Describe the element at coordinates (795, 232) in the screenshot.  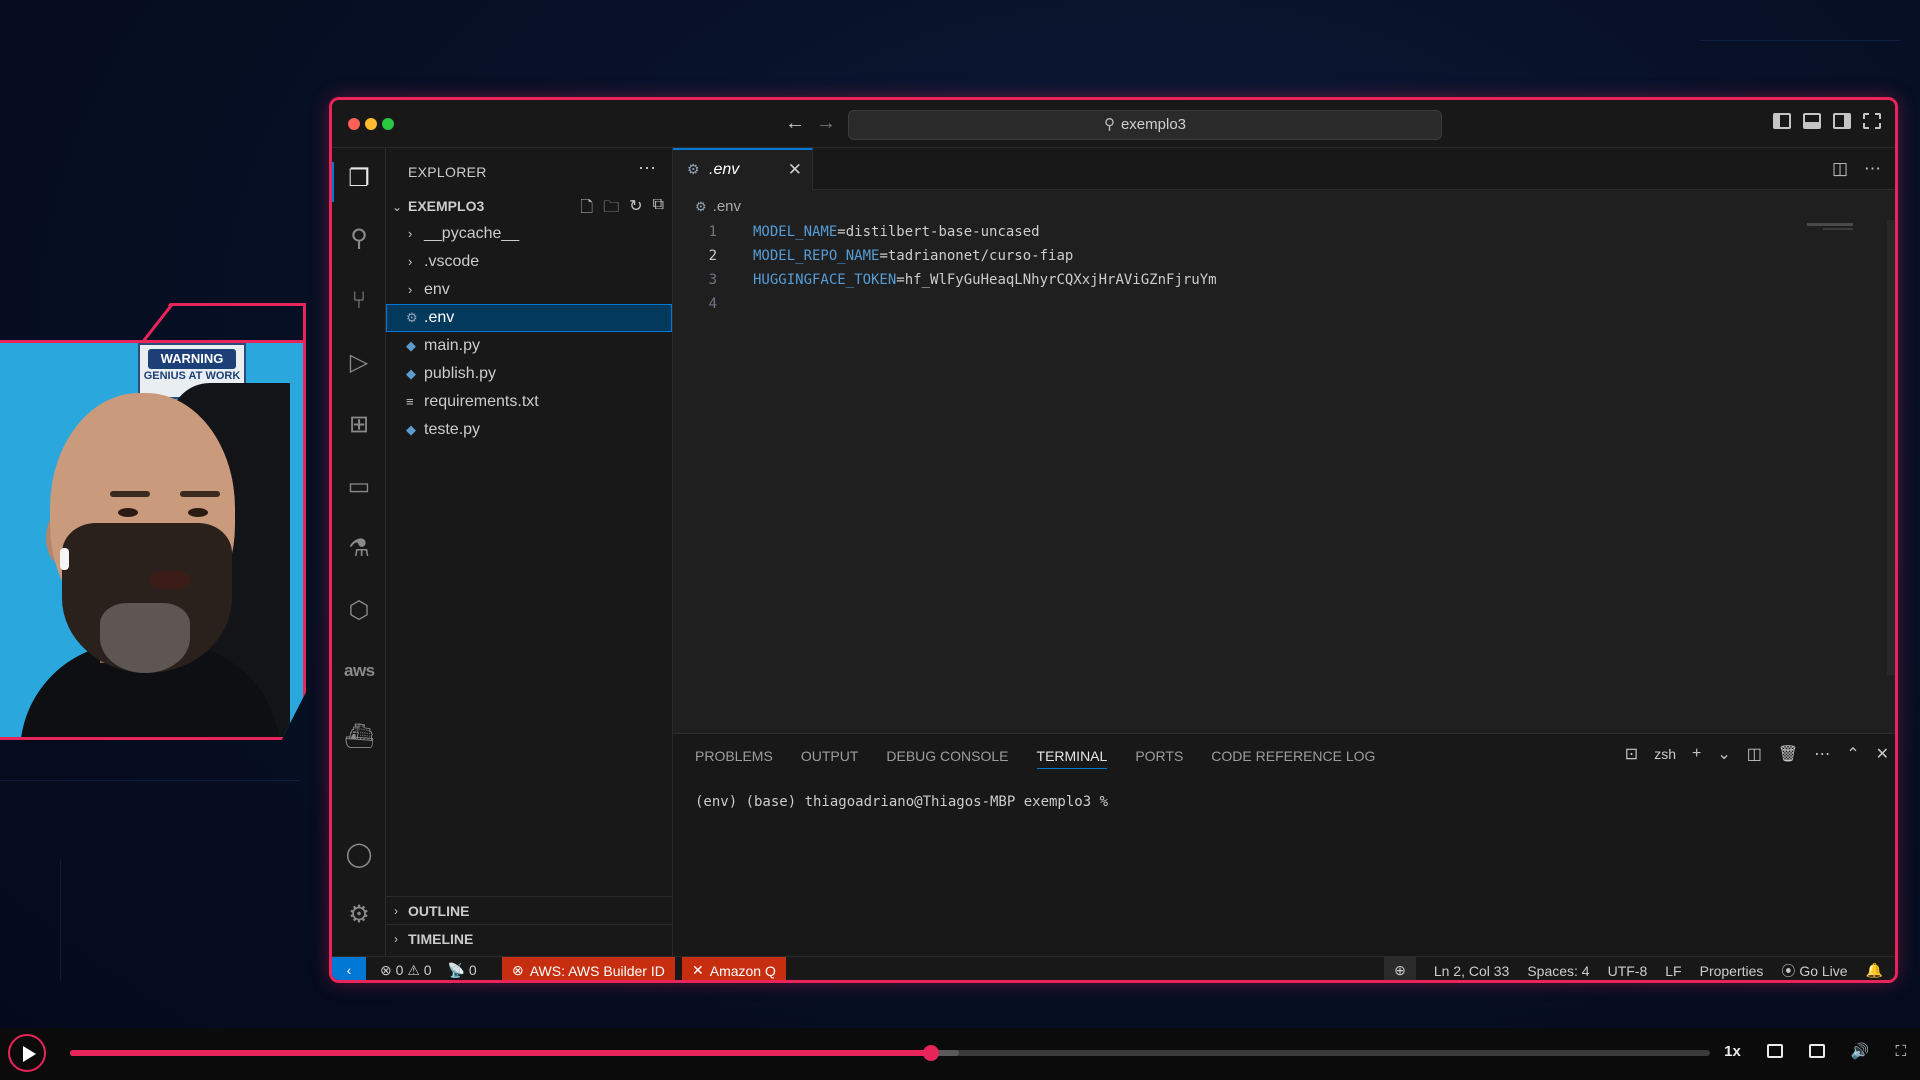
I see `env-key: MODEL_NAME` at that location.